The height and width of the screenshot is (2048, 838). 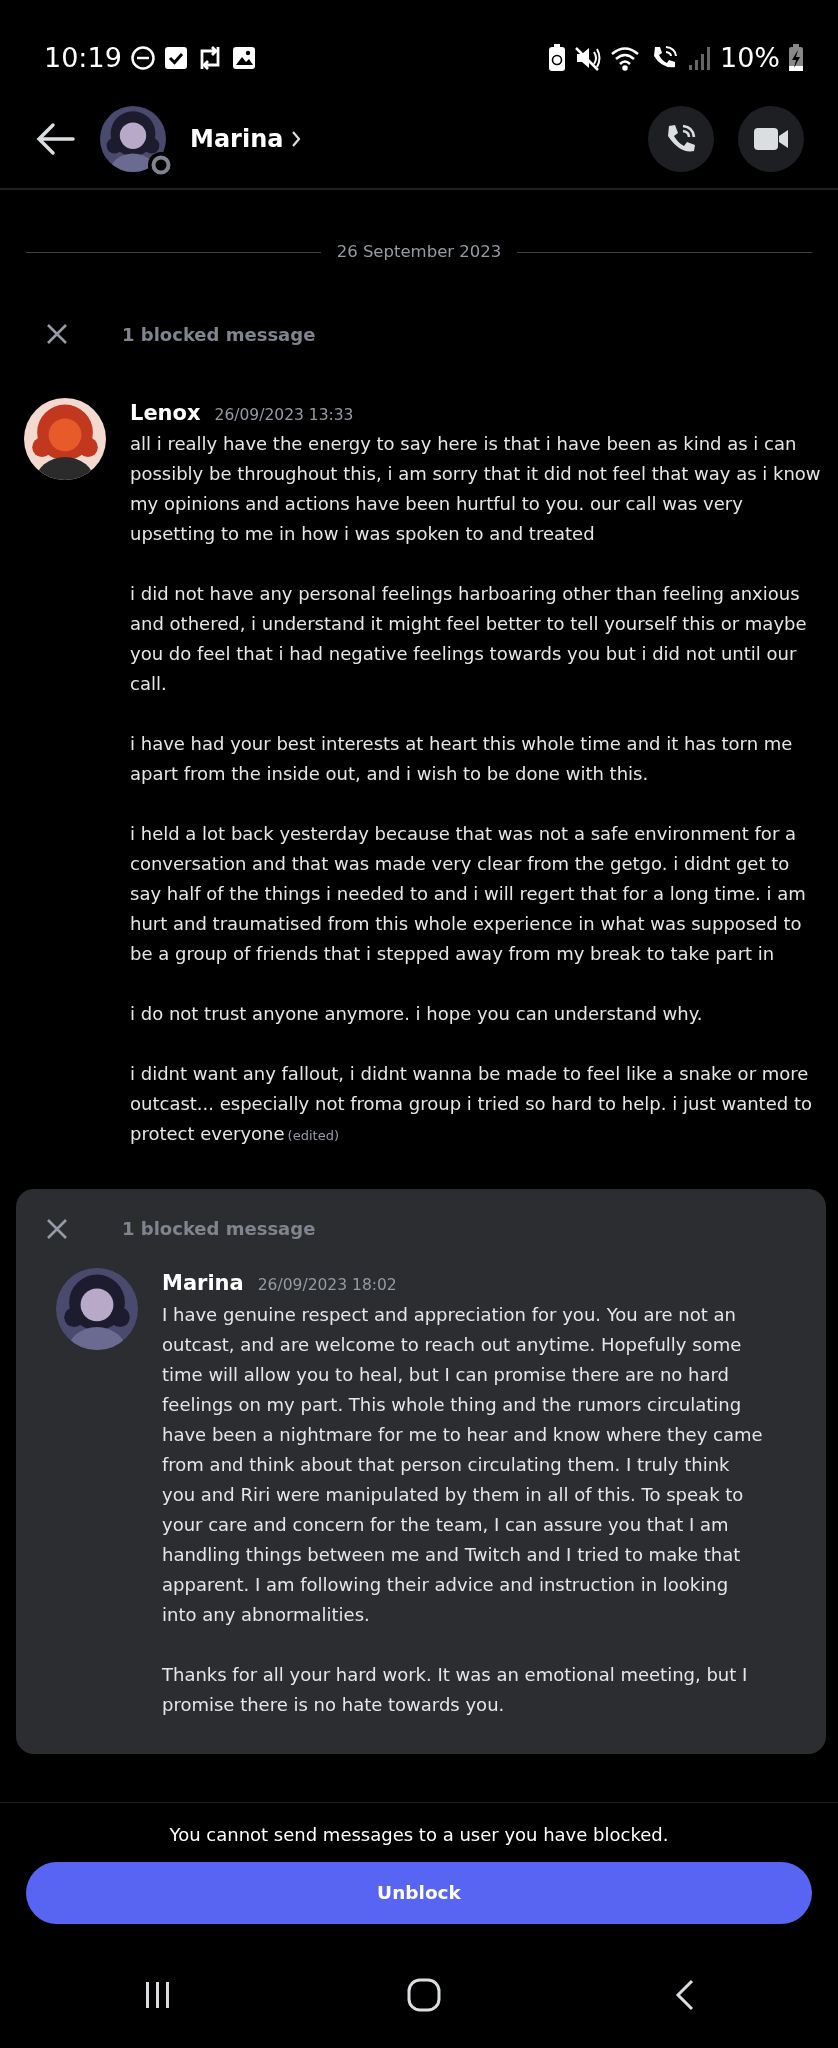 What do you see at coordinates (455, 1689) in the screenshot?
I see `message-text: Thanks for all your hard work. It was an emotional meeting, but I promise there is no hate towards you.` at bounding box center [455, 1689].